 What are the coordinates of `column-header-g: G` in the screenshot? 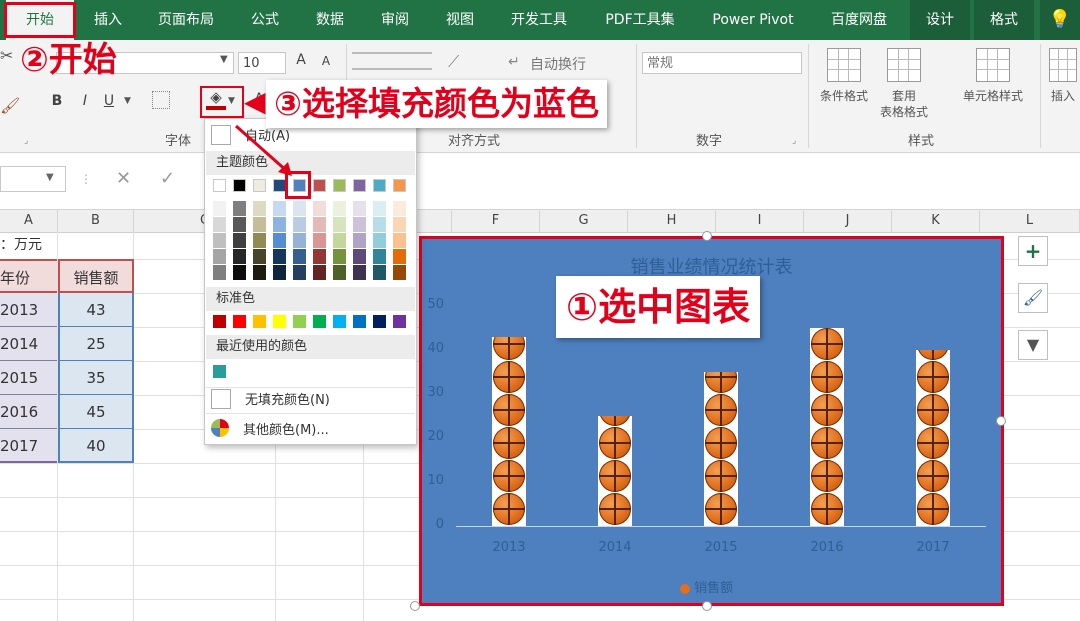 It's located at (584, 221).